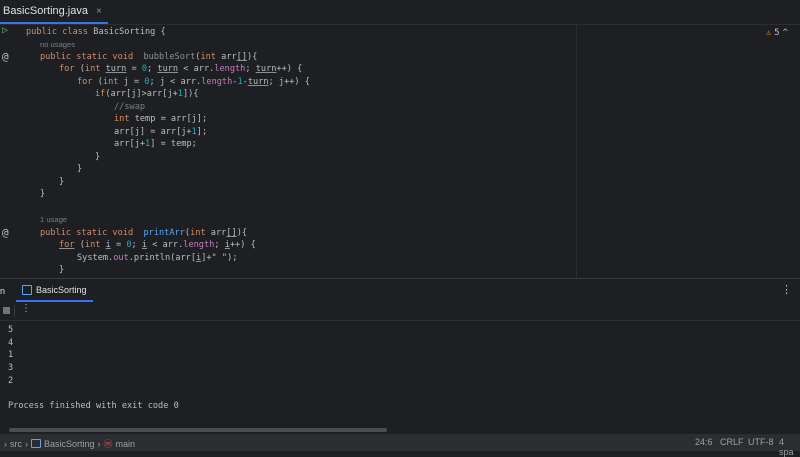 This screenshot has height=457, width=800. I want to click on usage-hint: 1 usage, so click(53, 219).